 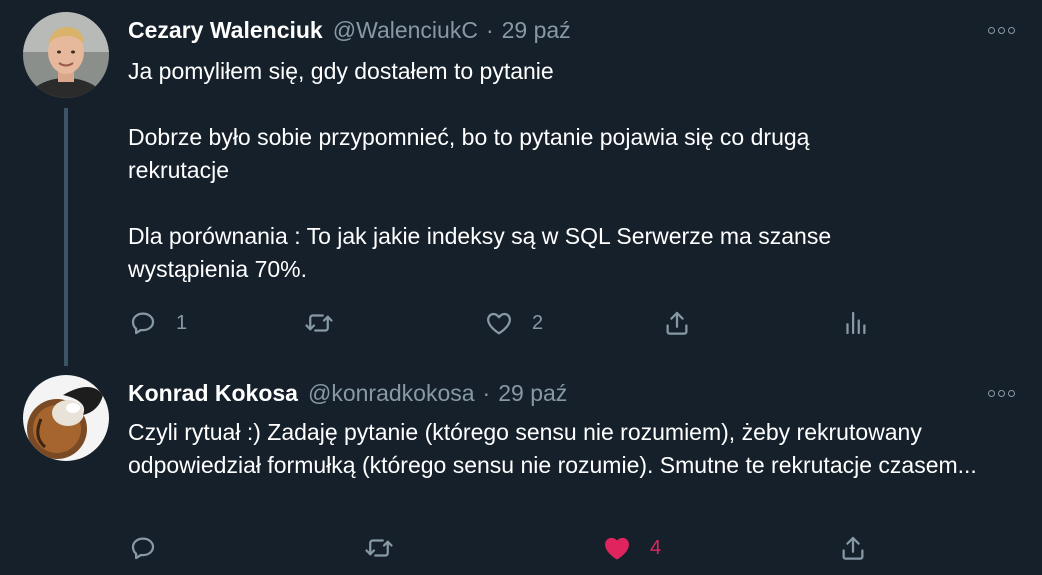 What do you see at coordinates (391, 393) in the screenshot?
I see `author-handle: @konradkokosa` at bounding box center [391, 393].